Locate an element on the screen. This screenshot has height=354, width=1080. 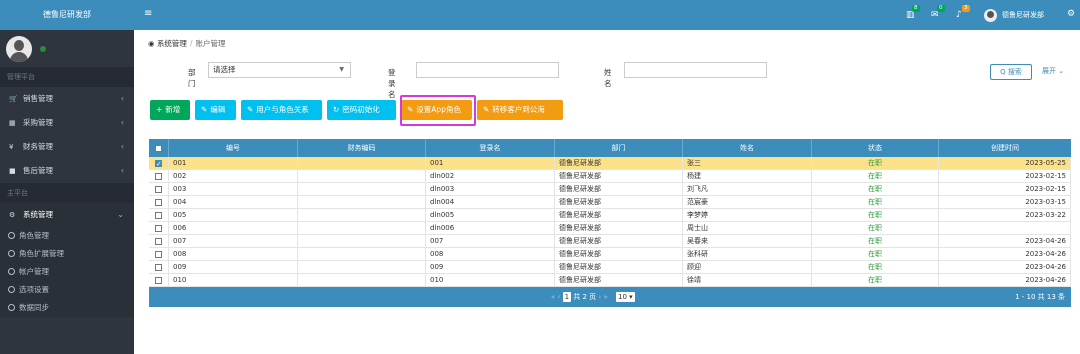
page-size-select: 10 ▾ is located at coordinates (625, 297).